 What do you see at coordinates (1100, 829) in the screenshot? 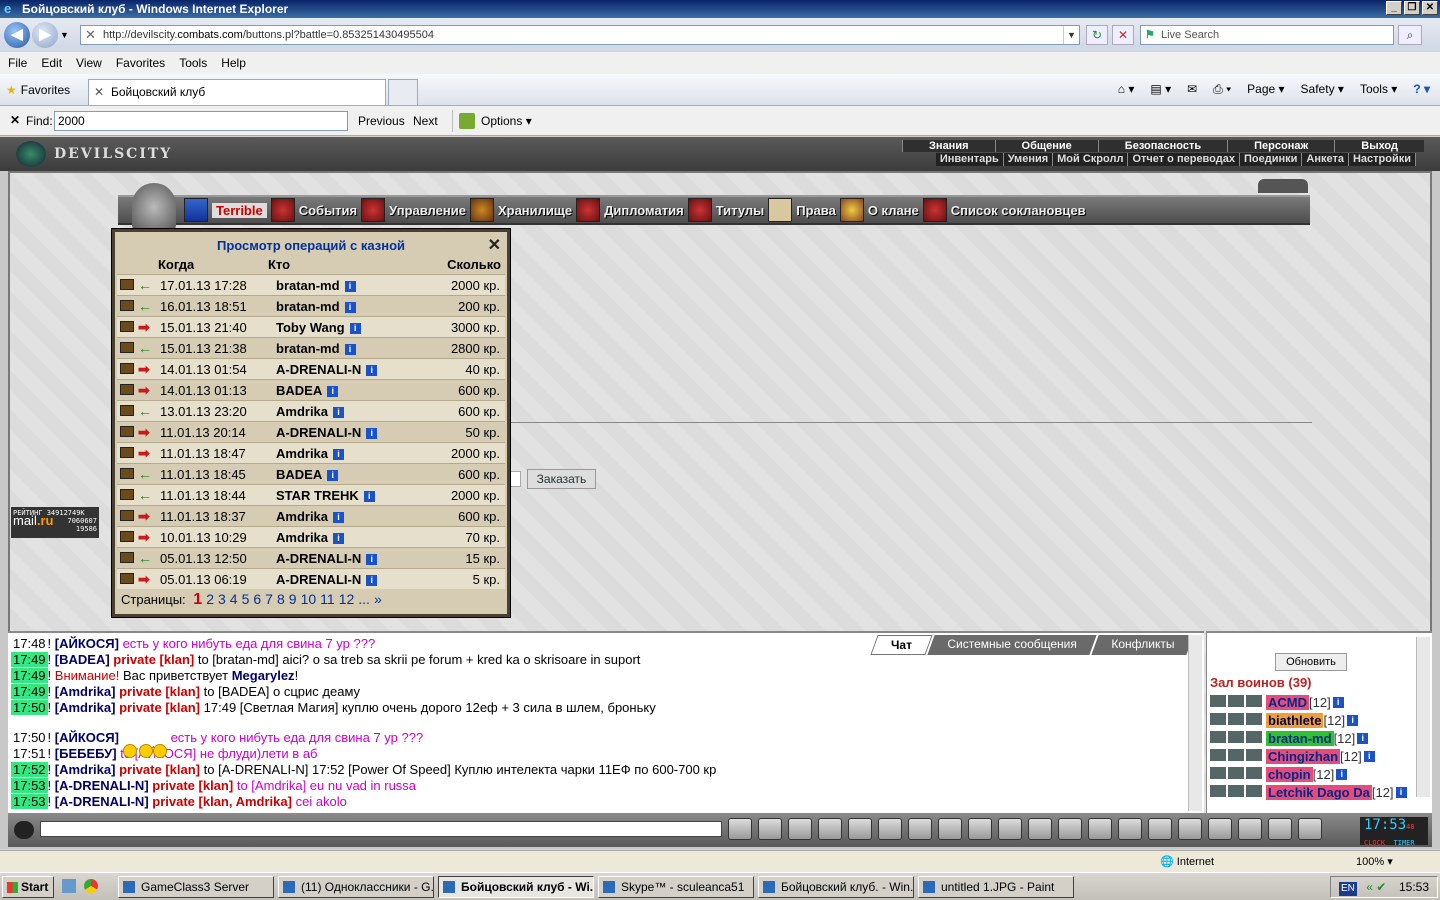
I see `coins-icon` at bounding box center [1100, 829].